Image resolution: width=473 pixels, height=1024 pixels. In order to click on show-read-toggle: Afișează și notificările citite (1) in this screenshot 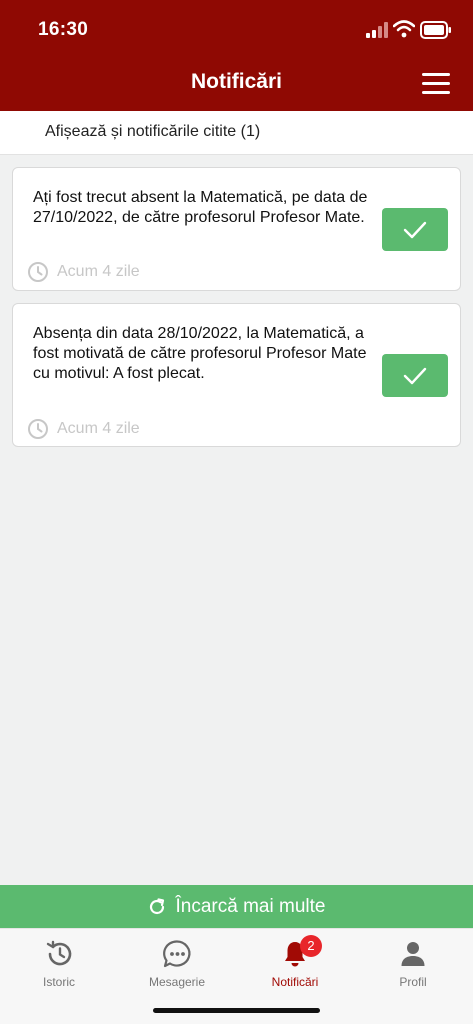, I will do `click(236, 133)`.